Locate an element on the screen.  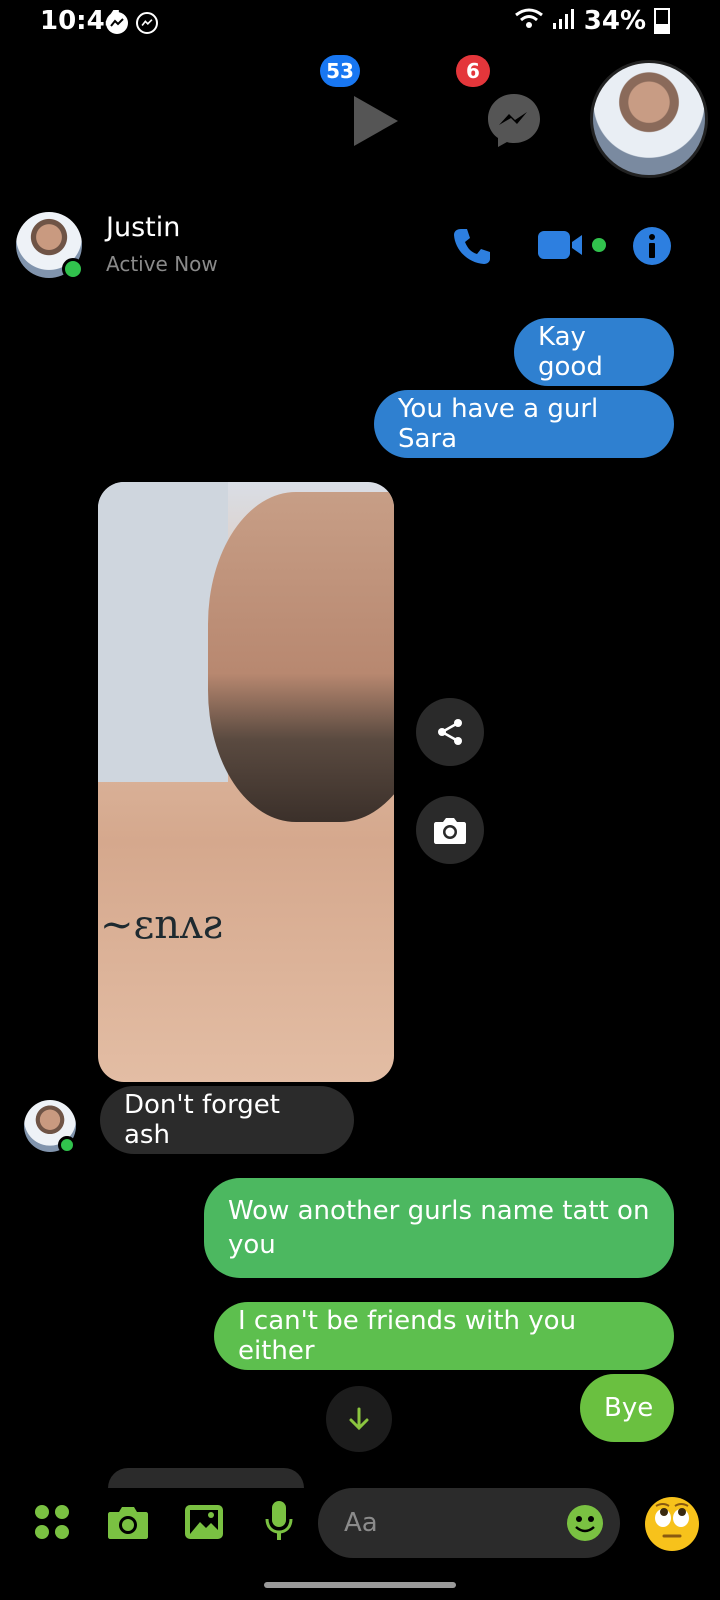
chat-head-avatar is located at coordinates (649, 119).